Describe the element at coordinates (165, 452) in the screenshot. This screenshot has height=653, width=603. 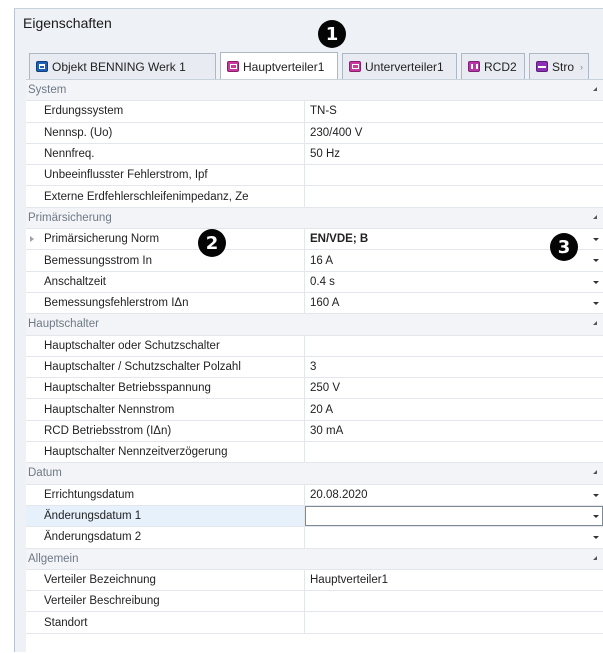
I see `property-name: Hauptschalter Nennzeitverzögerung` at that location.